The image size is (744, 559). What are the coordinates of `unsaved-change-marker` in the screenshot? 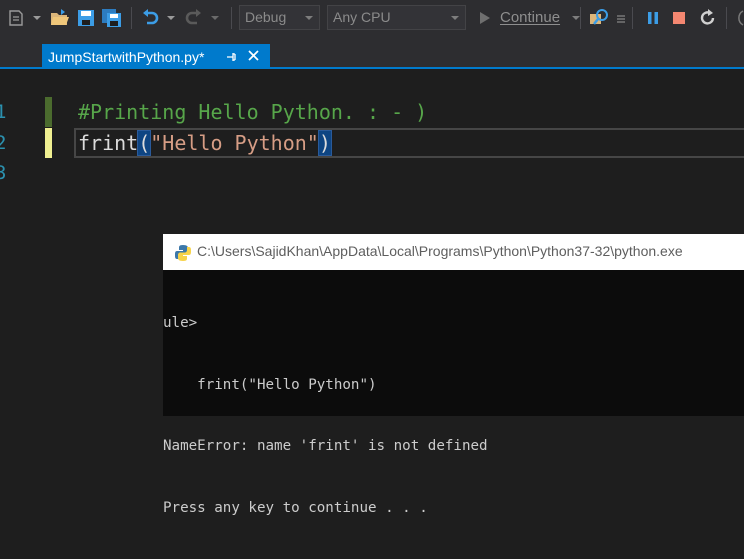 It's located at (48, 143).